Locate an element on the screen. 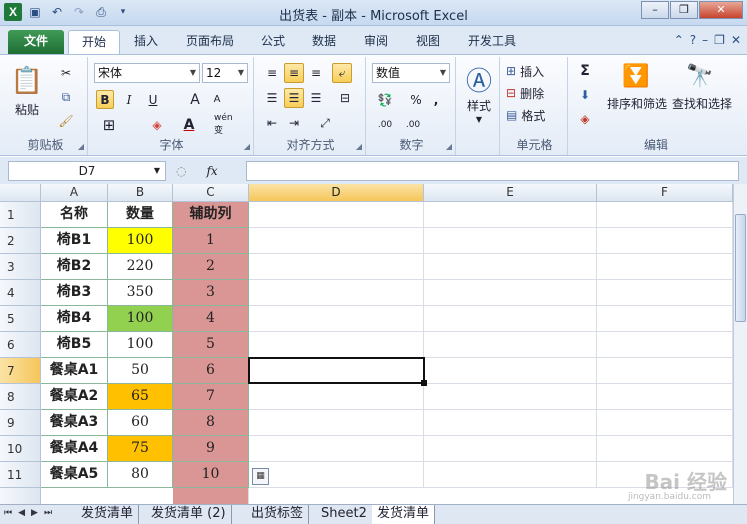 This screenshot has height=524, width=747. align-right-icon: ☰ is located at coordinates (316, 98).